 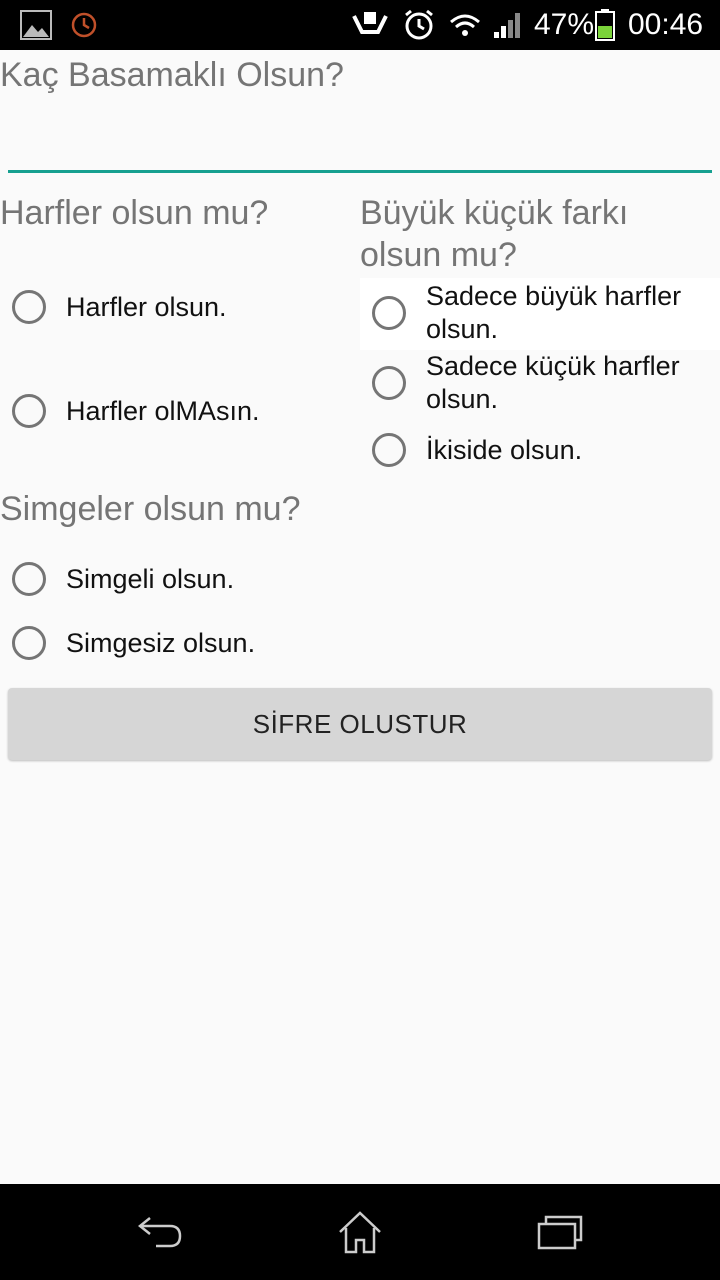 What do you see at coordinates (666, 24) in the screenshot?
I see `clock-time: 00:46` at bounding box center [666, 24].